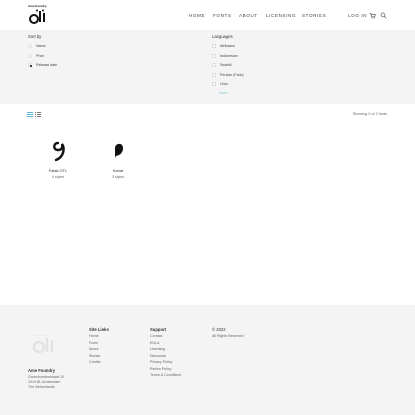 The image size is (415, 415). What do you see at coordinates (228, 336) in the screenshot?
I see `rights-reserved: All Rights Reserved` at bounding box center [228, 336].